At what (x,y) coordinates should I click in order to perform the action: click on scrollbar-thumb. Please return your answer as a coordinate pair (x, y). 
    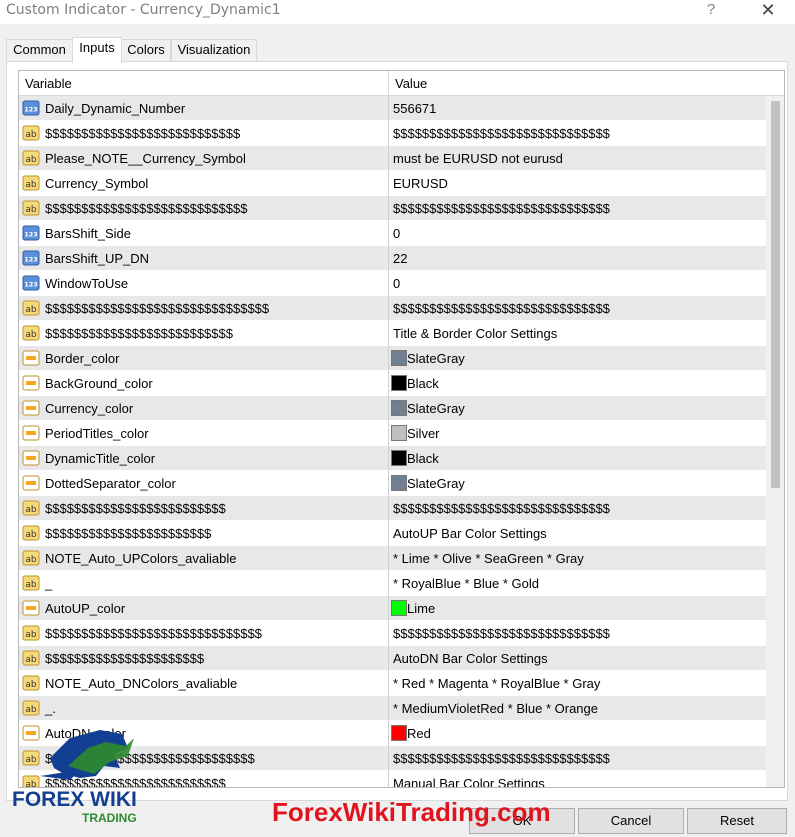
    Looking at the image, I should click on (775, 294).